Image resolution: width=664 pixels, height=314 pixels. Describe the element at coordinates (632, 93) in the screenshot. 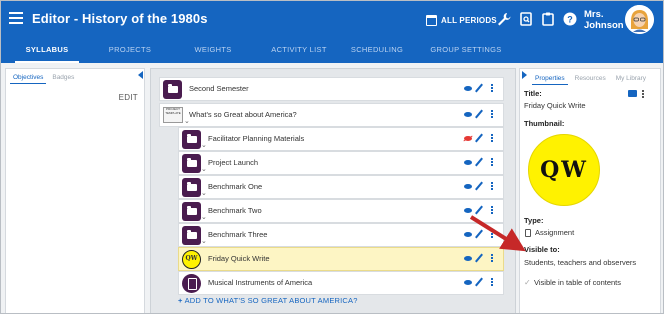

I see `image-icon` at that location.